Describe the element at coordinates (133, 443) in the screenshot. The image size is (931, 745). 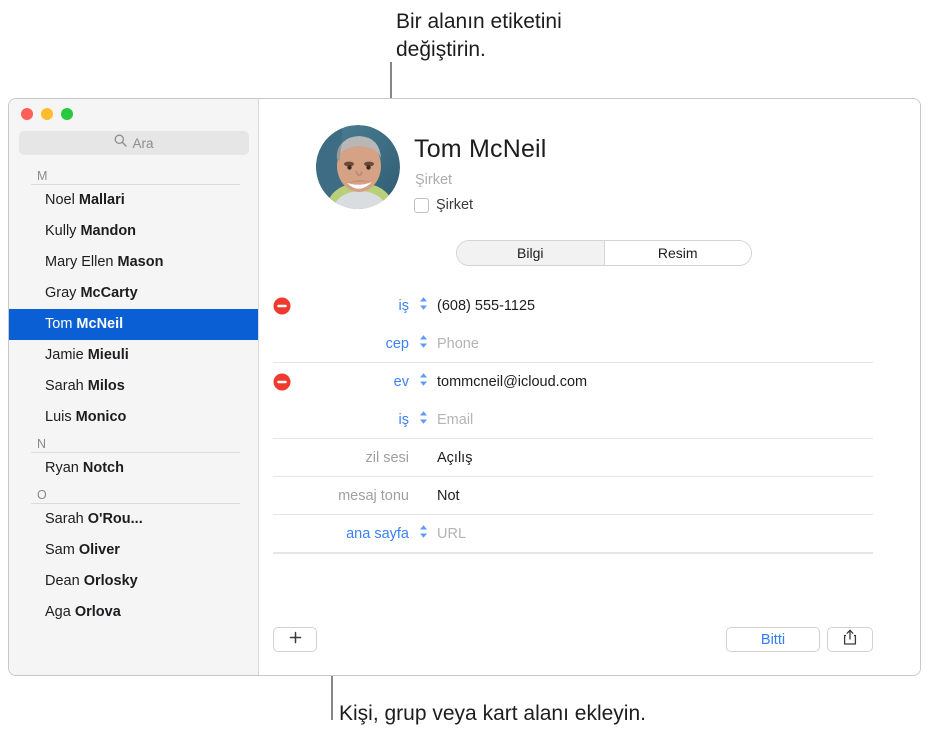
I see `section-header: N` at that location.